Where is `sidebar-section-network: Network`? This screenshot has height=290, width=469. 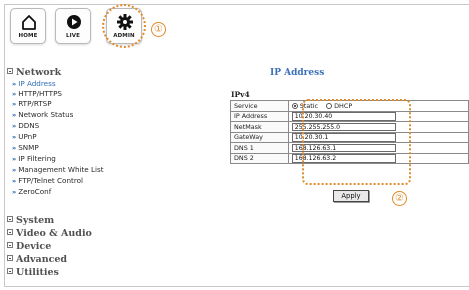
sidebar-section-network: Network is located at coordinates (34, 72).